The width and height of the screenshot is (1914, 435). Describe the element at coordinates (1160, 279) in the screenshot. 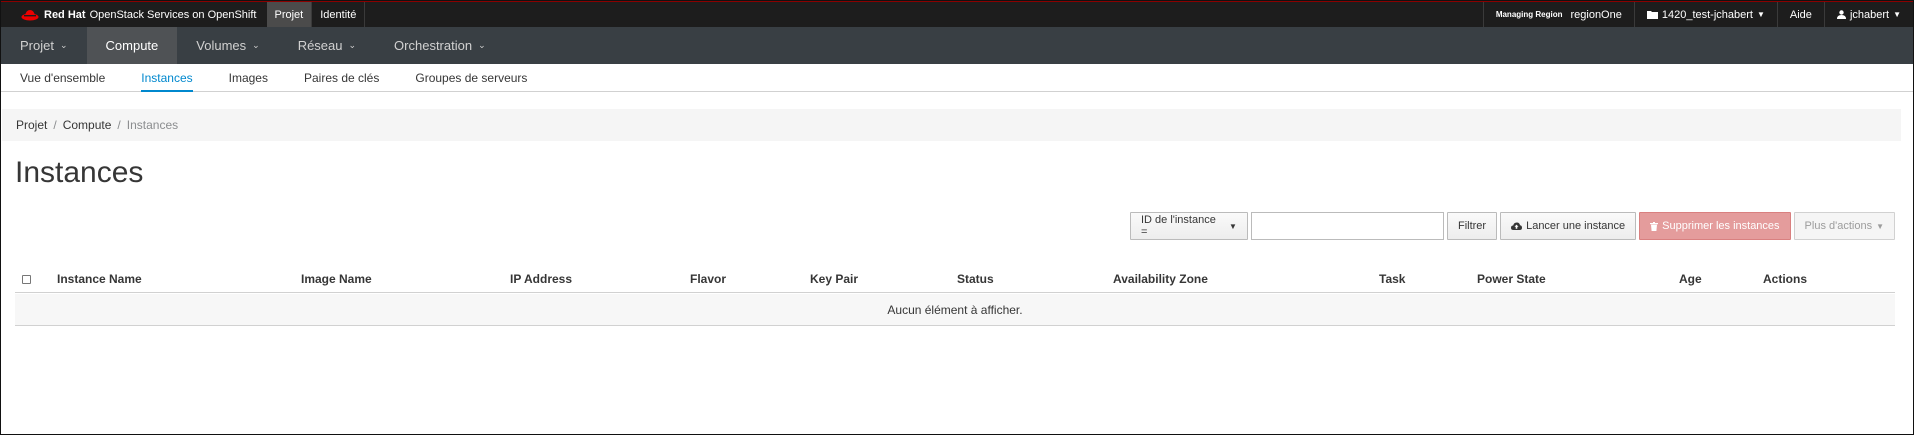

I see `col-availability-zone: Availability Zone` at that location.